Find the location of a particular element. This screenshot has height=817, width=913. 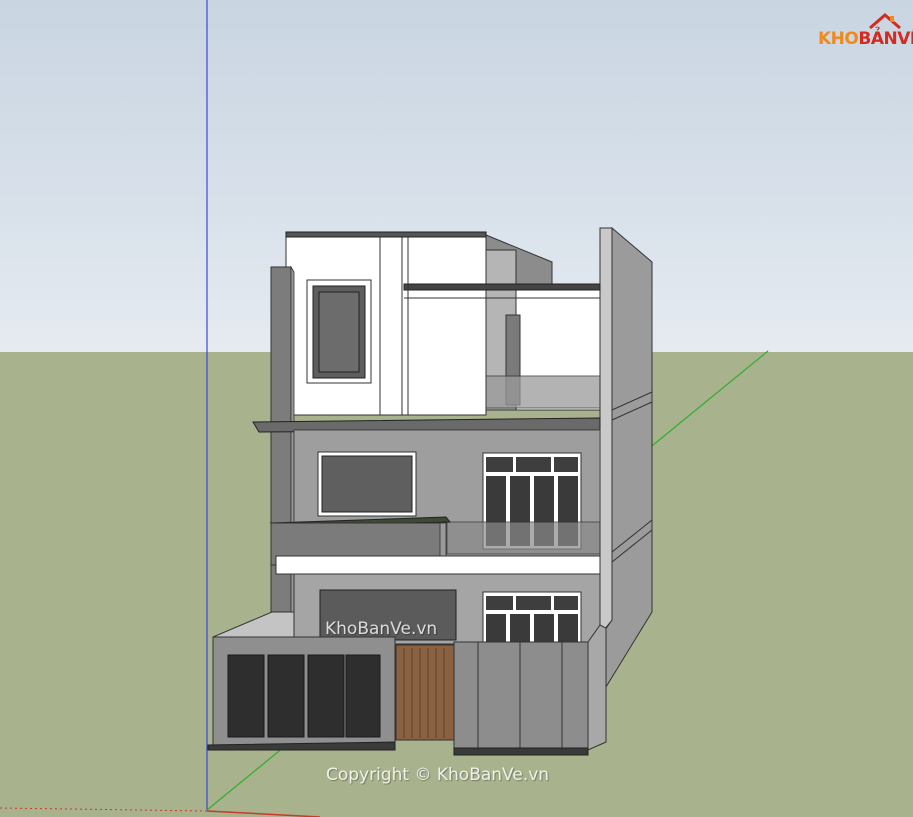

red-axis-dotted is located at coordinates (104, 809).